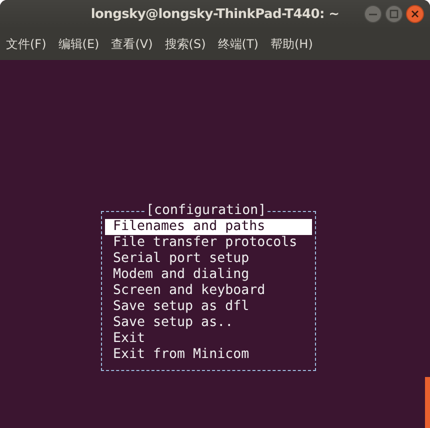 The image size is (430, 428). Describe the element at coordinates (208, 307) in the screenshot. I see `menu-option: Save setup as dfl` at that location.